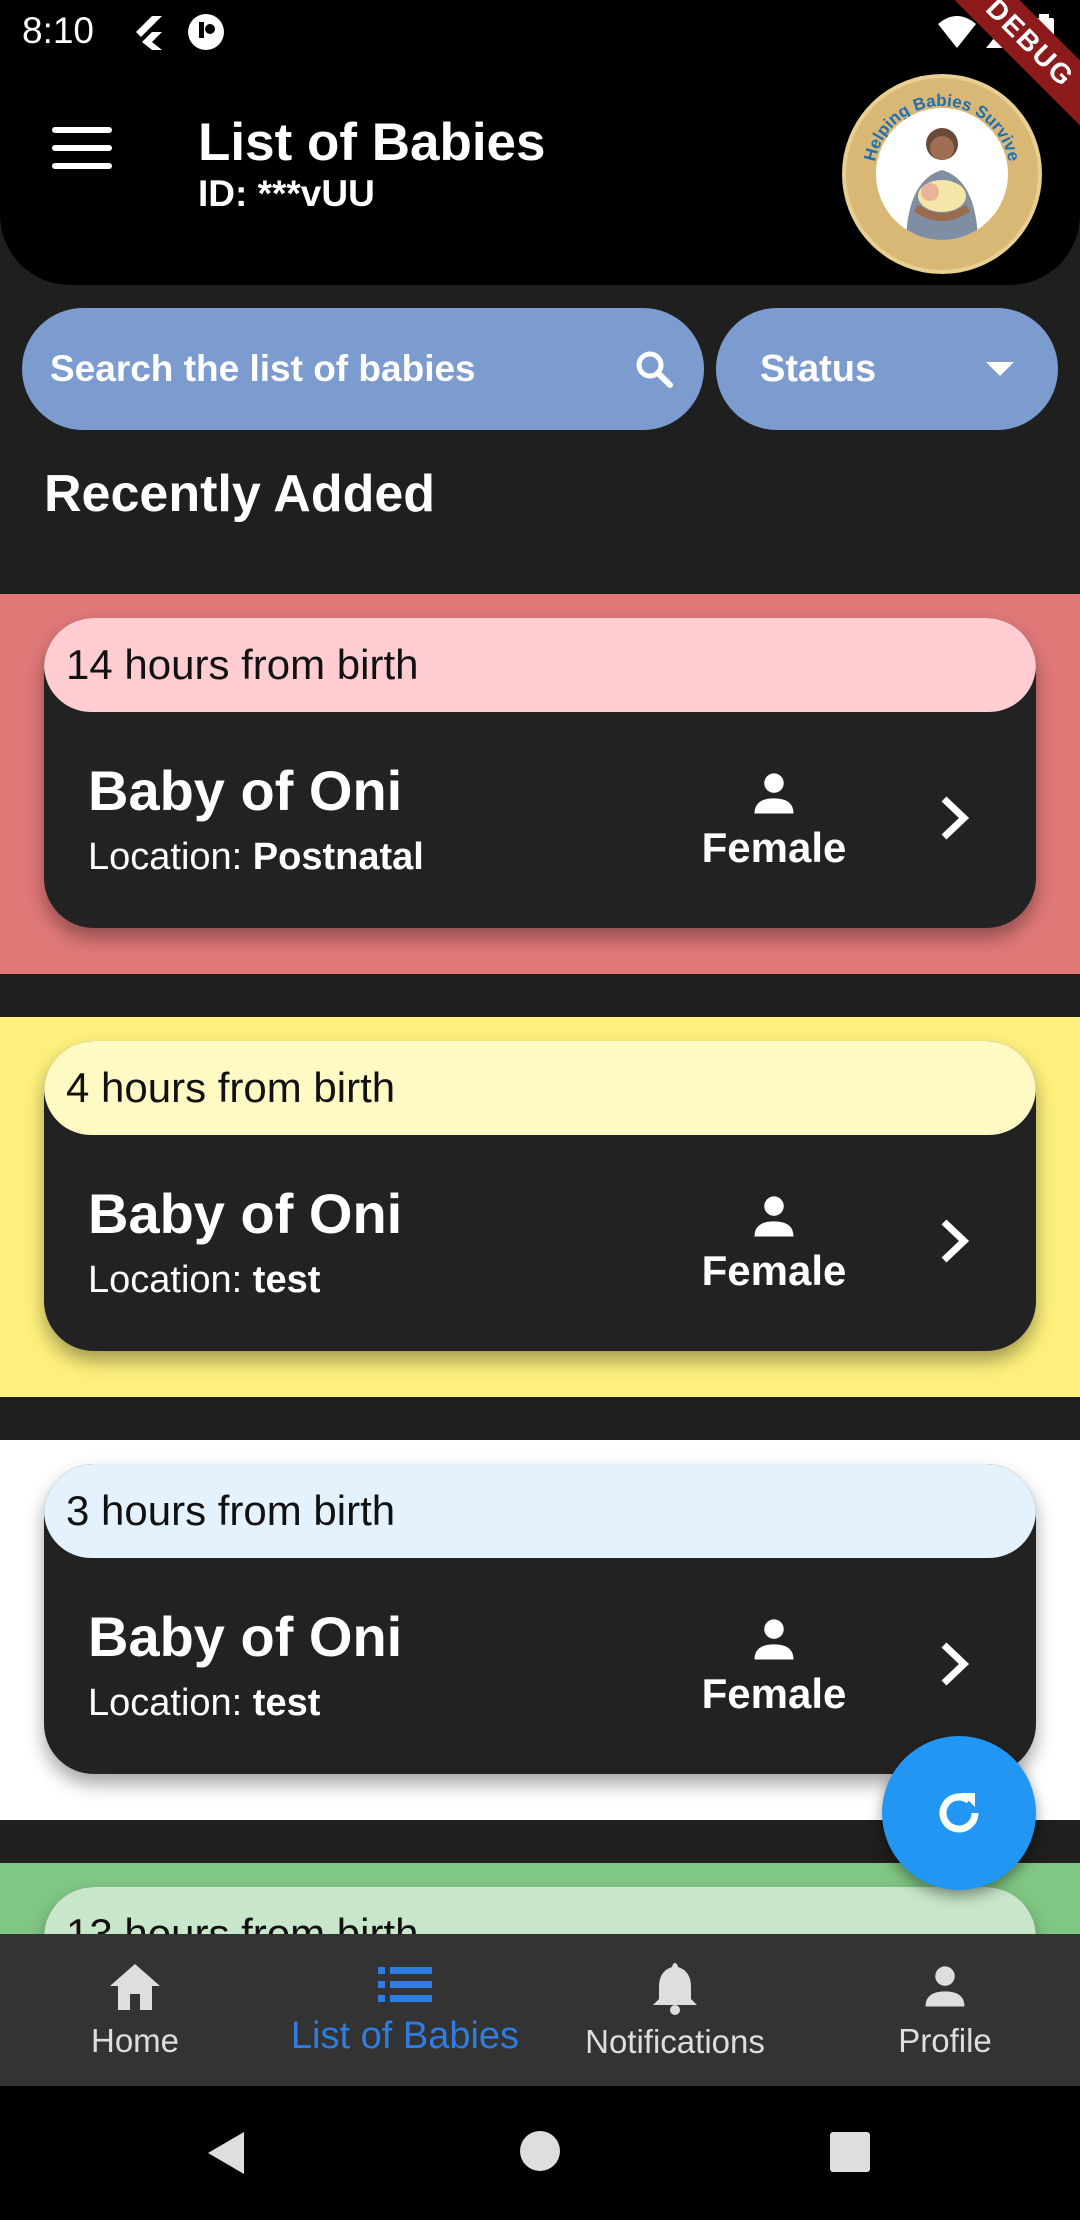 The height and width of the screenshot is (2220, 1080). What do you see at coordinates (240, 494) in the screenshot?
I see `section-title: Recently Added` at bounding box center [240, 494].